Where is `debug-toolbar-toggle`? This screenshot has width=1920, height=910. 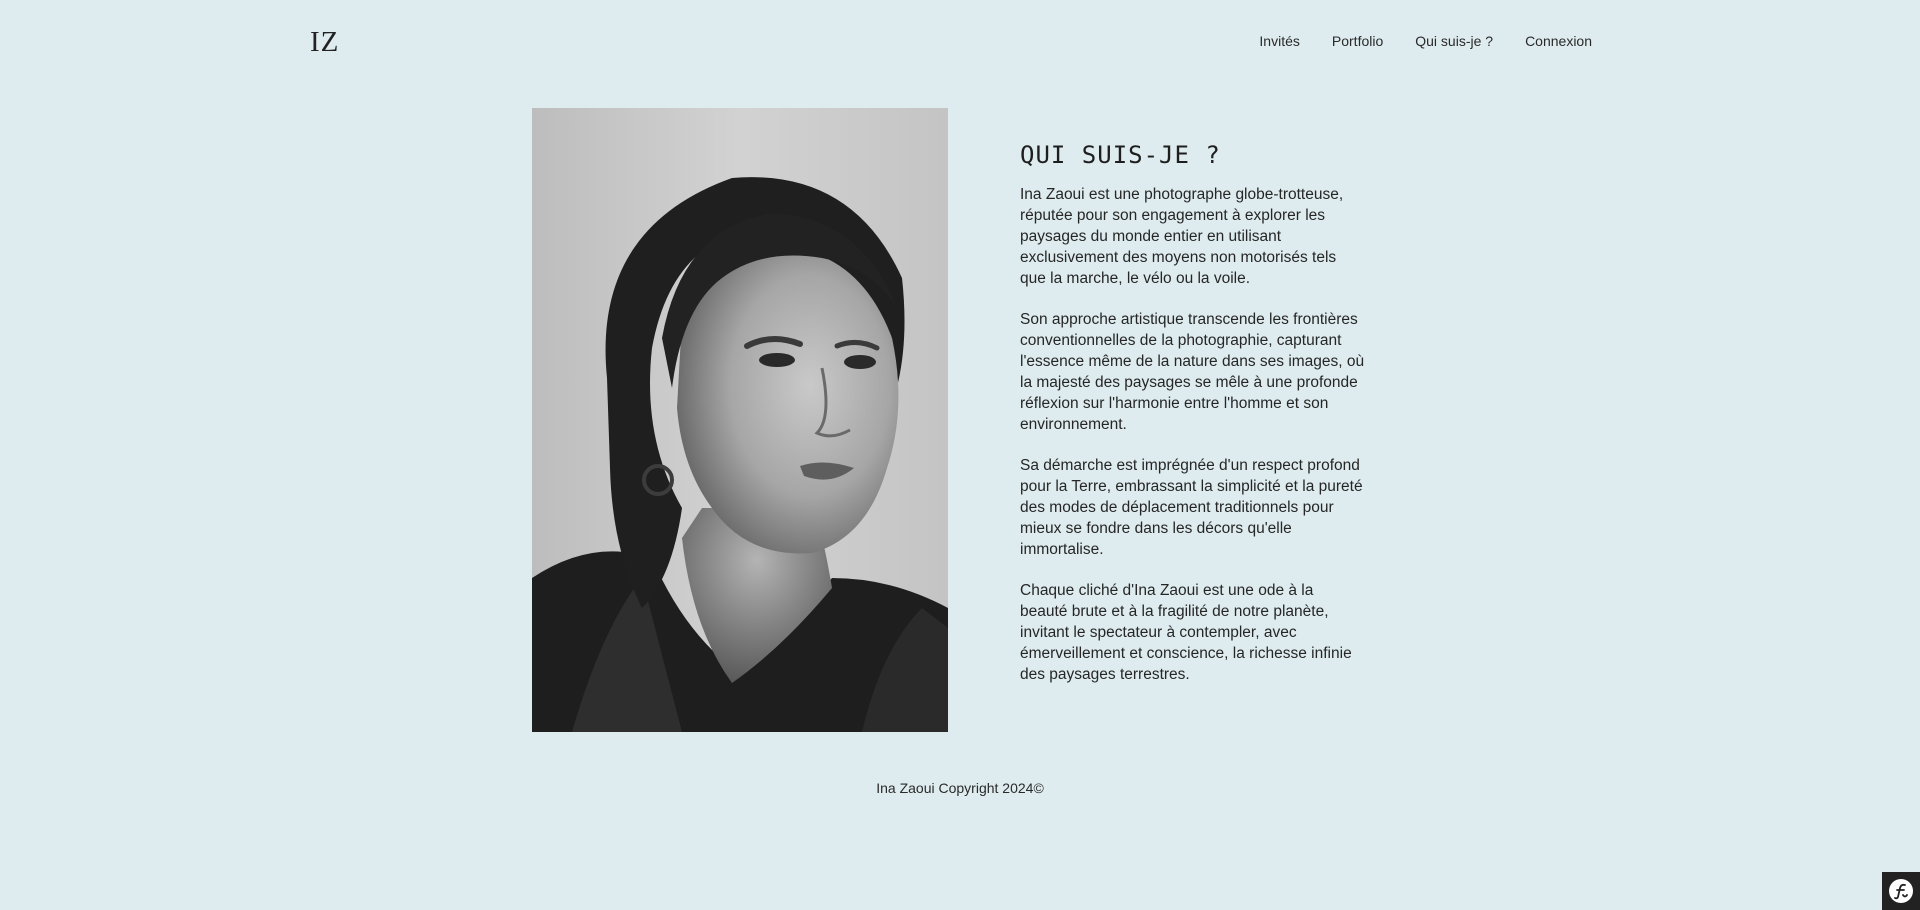 debug-toolbar-toggle is located at coordinates (1901, 891).